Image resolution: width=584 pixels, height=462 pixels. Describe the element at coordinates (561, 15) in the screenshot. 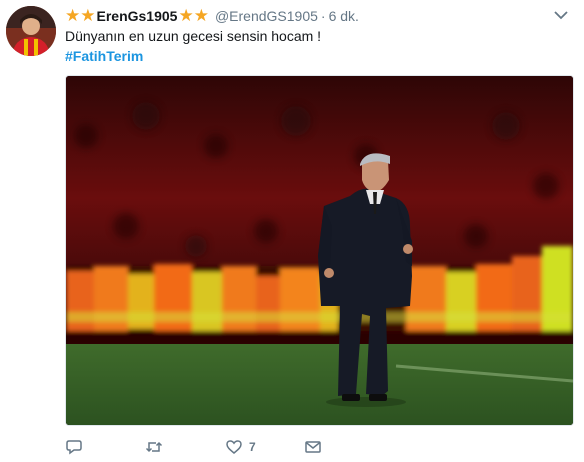

I see `chevron-down-icon` at that location.